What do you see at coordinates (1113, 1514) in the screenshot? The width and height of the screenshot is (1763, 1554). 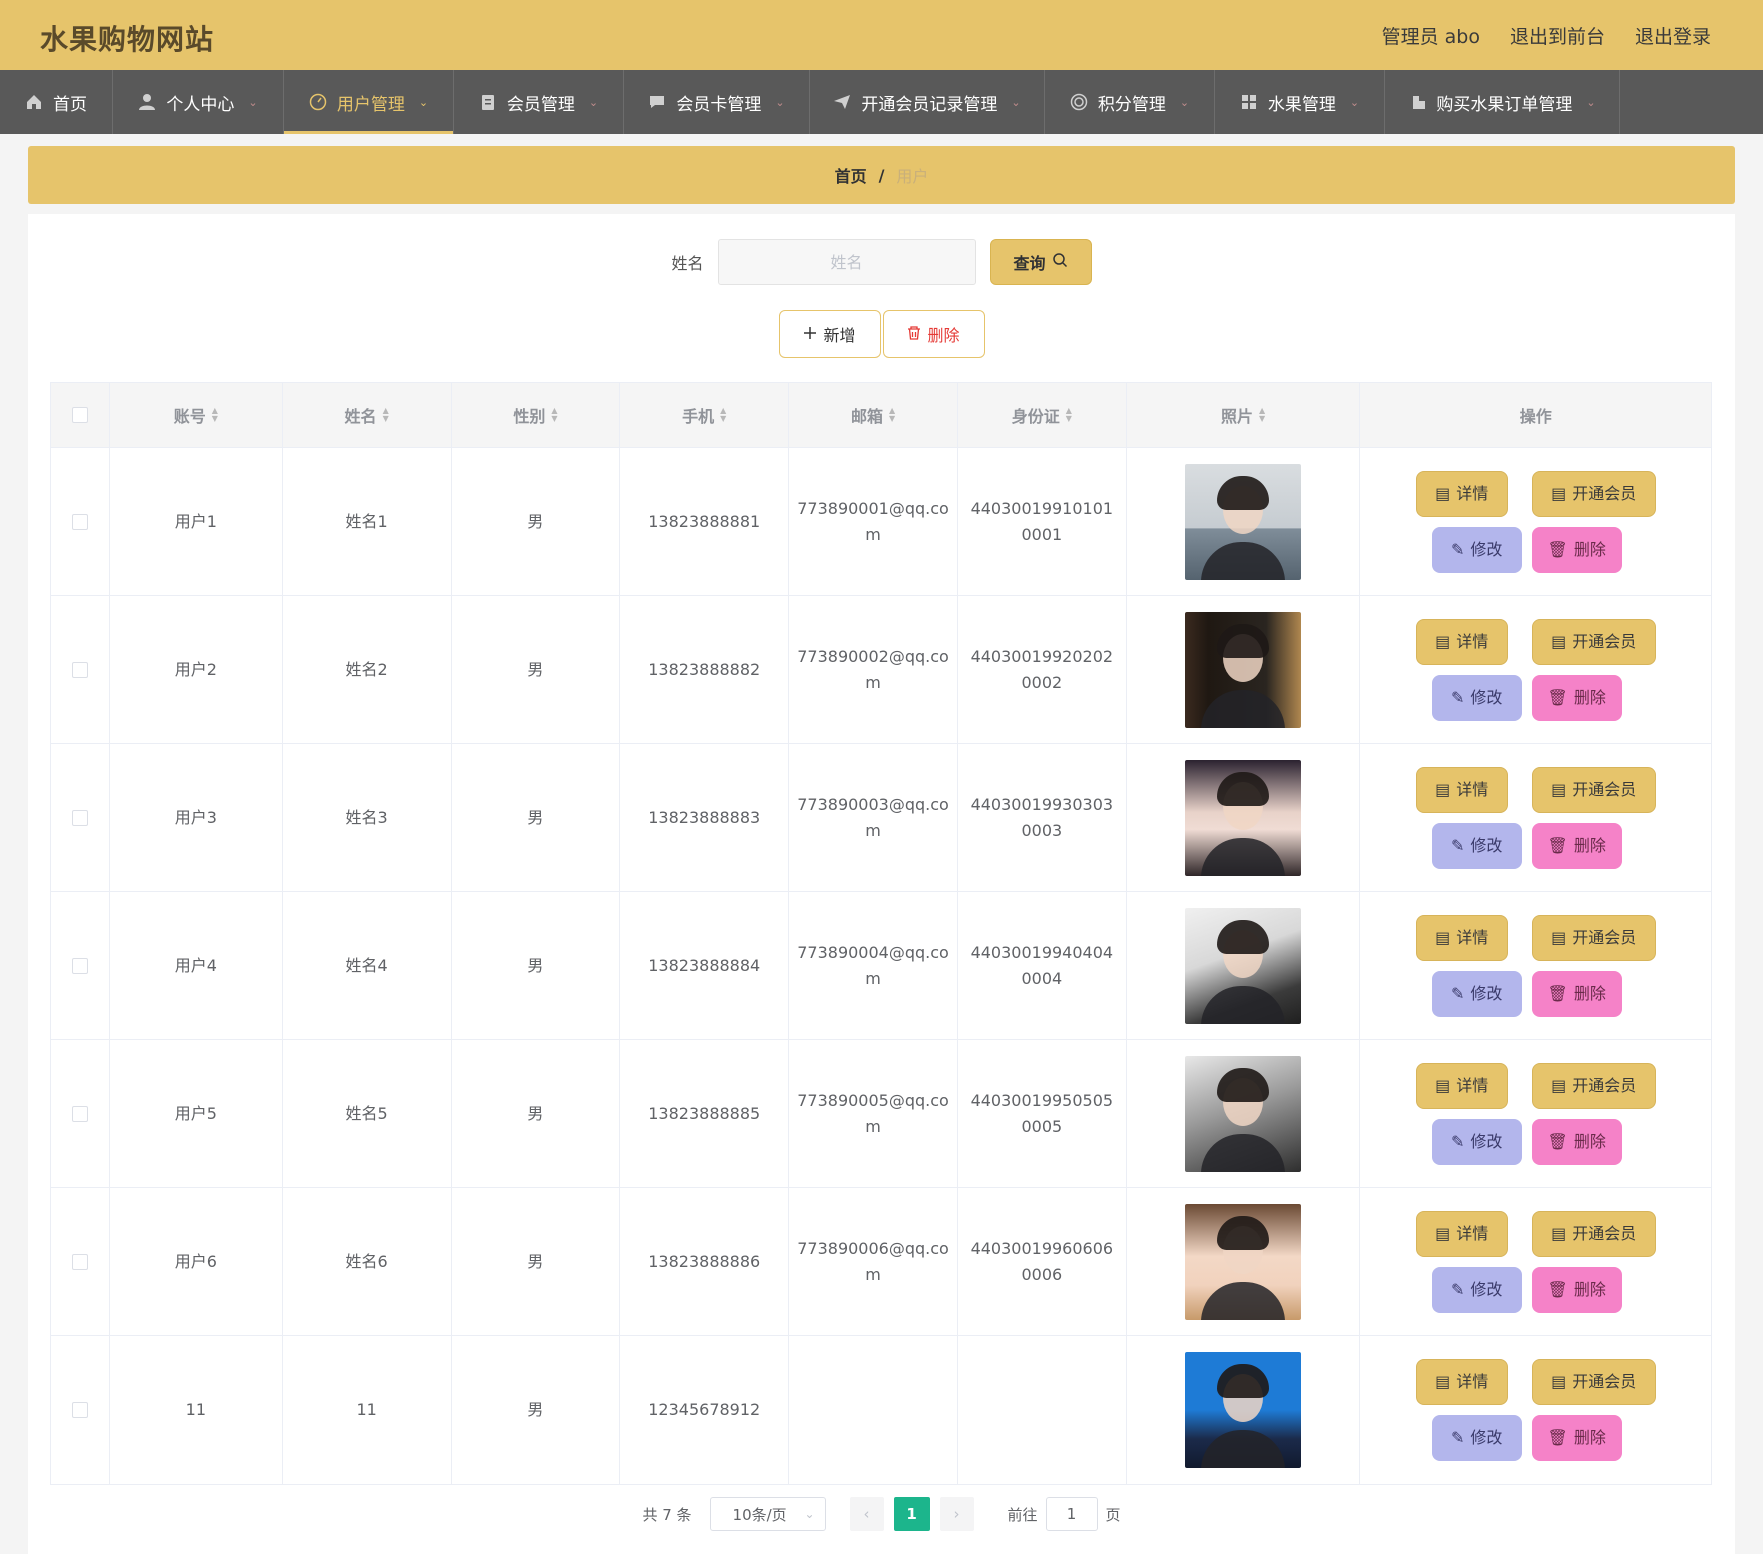 I see `page-unit-label: 页` at bounding box center [1113, 1514].